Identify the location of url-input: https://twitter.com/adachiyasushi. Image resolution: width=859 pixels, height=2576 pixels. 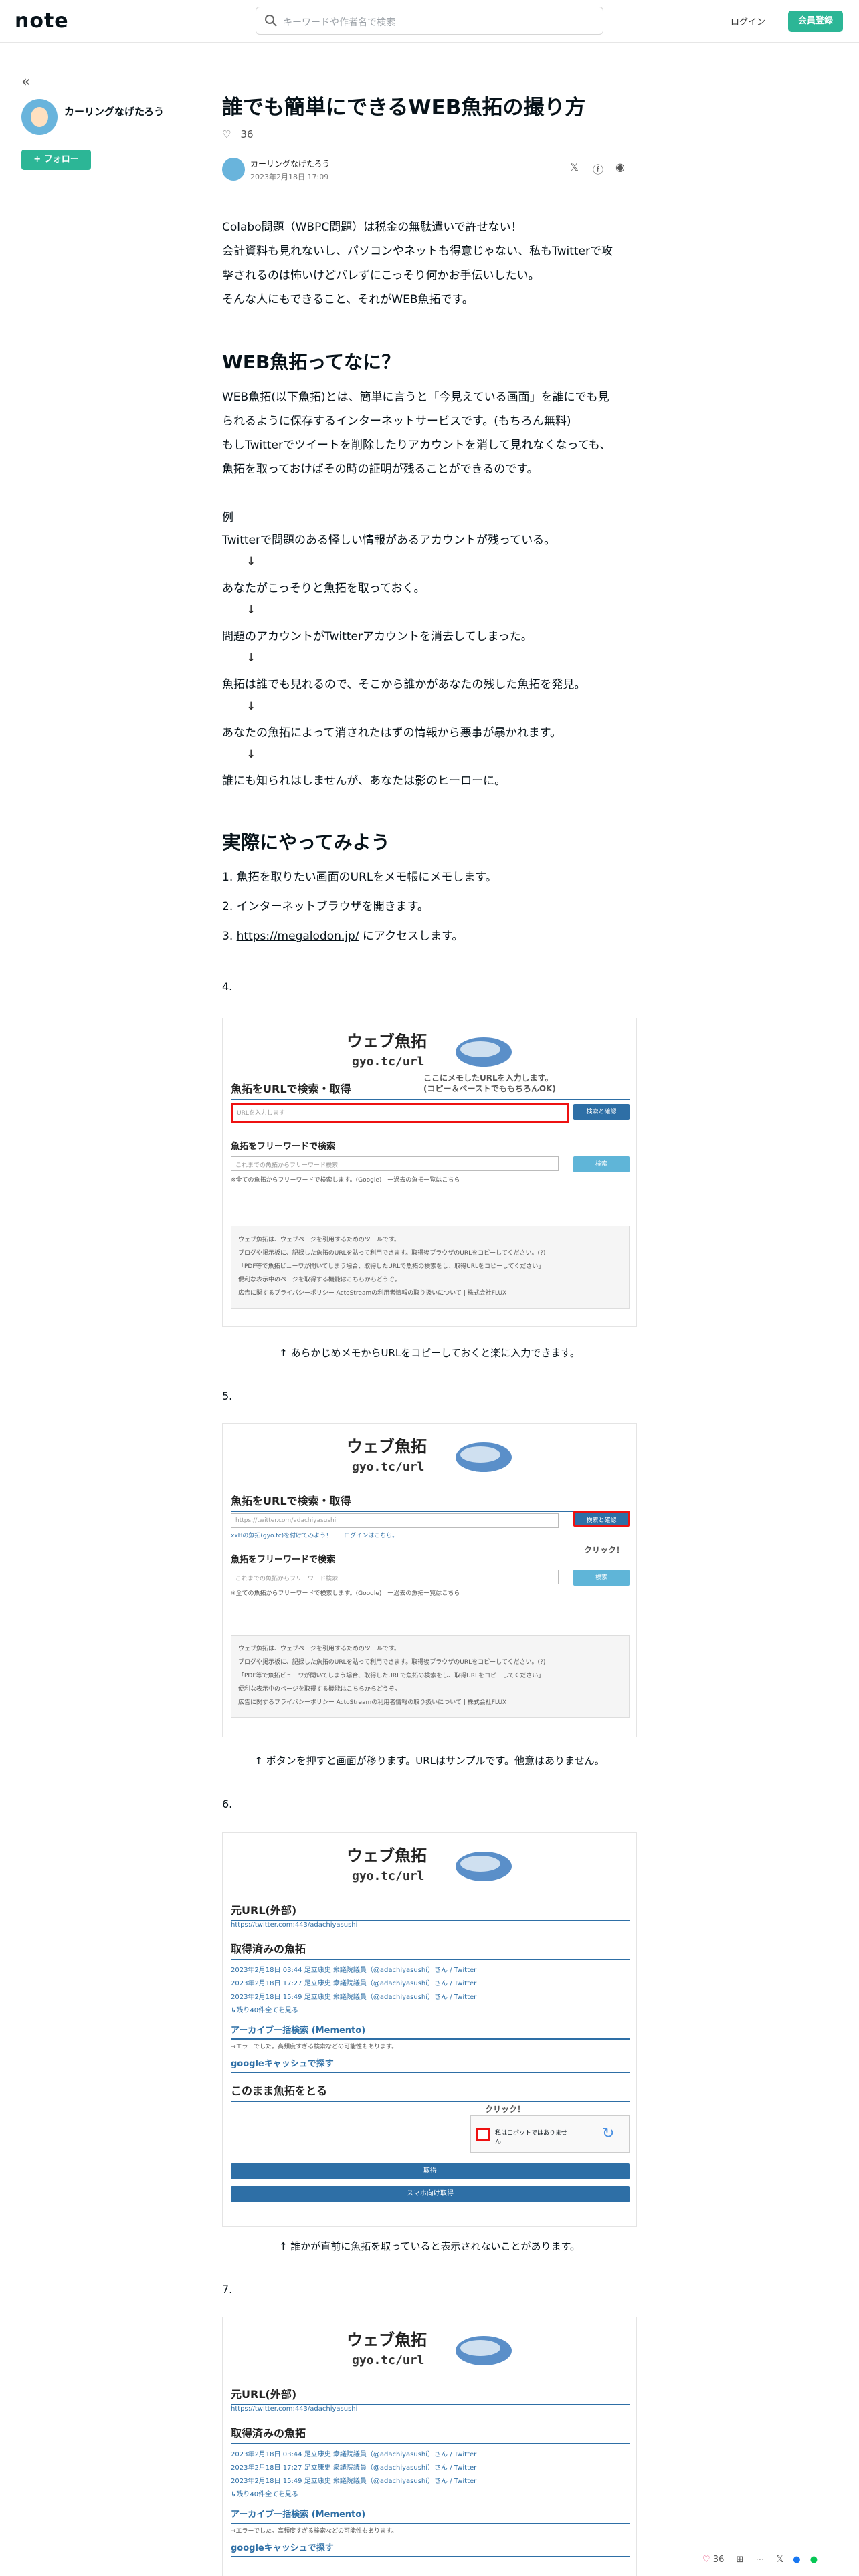
(395, 1520).